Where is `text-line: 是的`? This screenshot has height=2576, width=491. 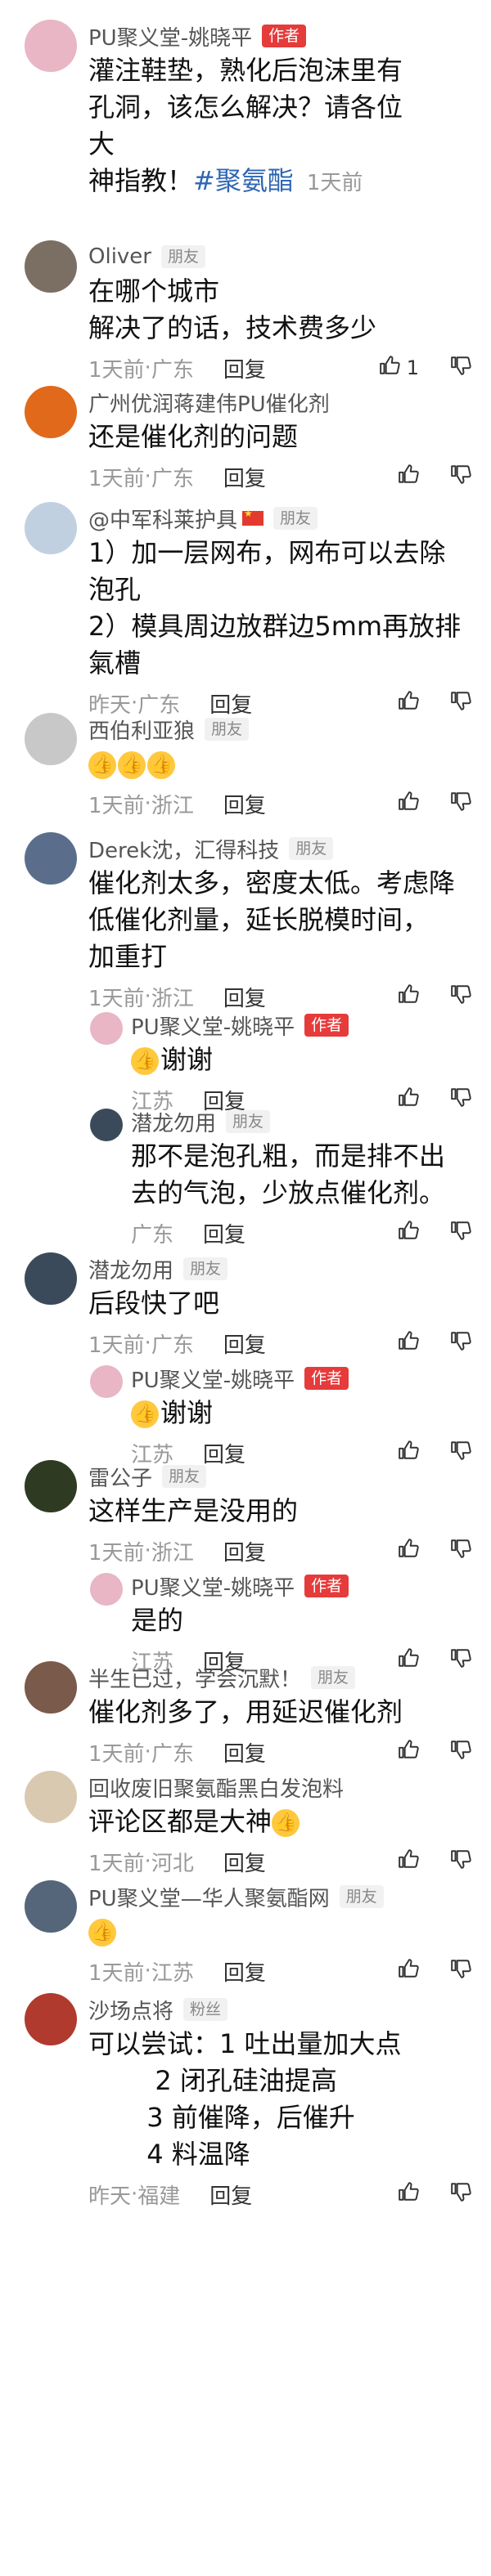 text-line: 是的 is located at coordinates (157, 1621).